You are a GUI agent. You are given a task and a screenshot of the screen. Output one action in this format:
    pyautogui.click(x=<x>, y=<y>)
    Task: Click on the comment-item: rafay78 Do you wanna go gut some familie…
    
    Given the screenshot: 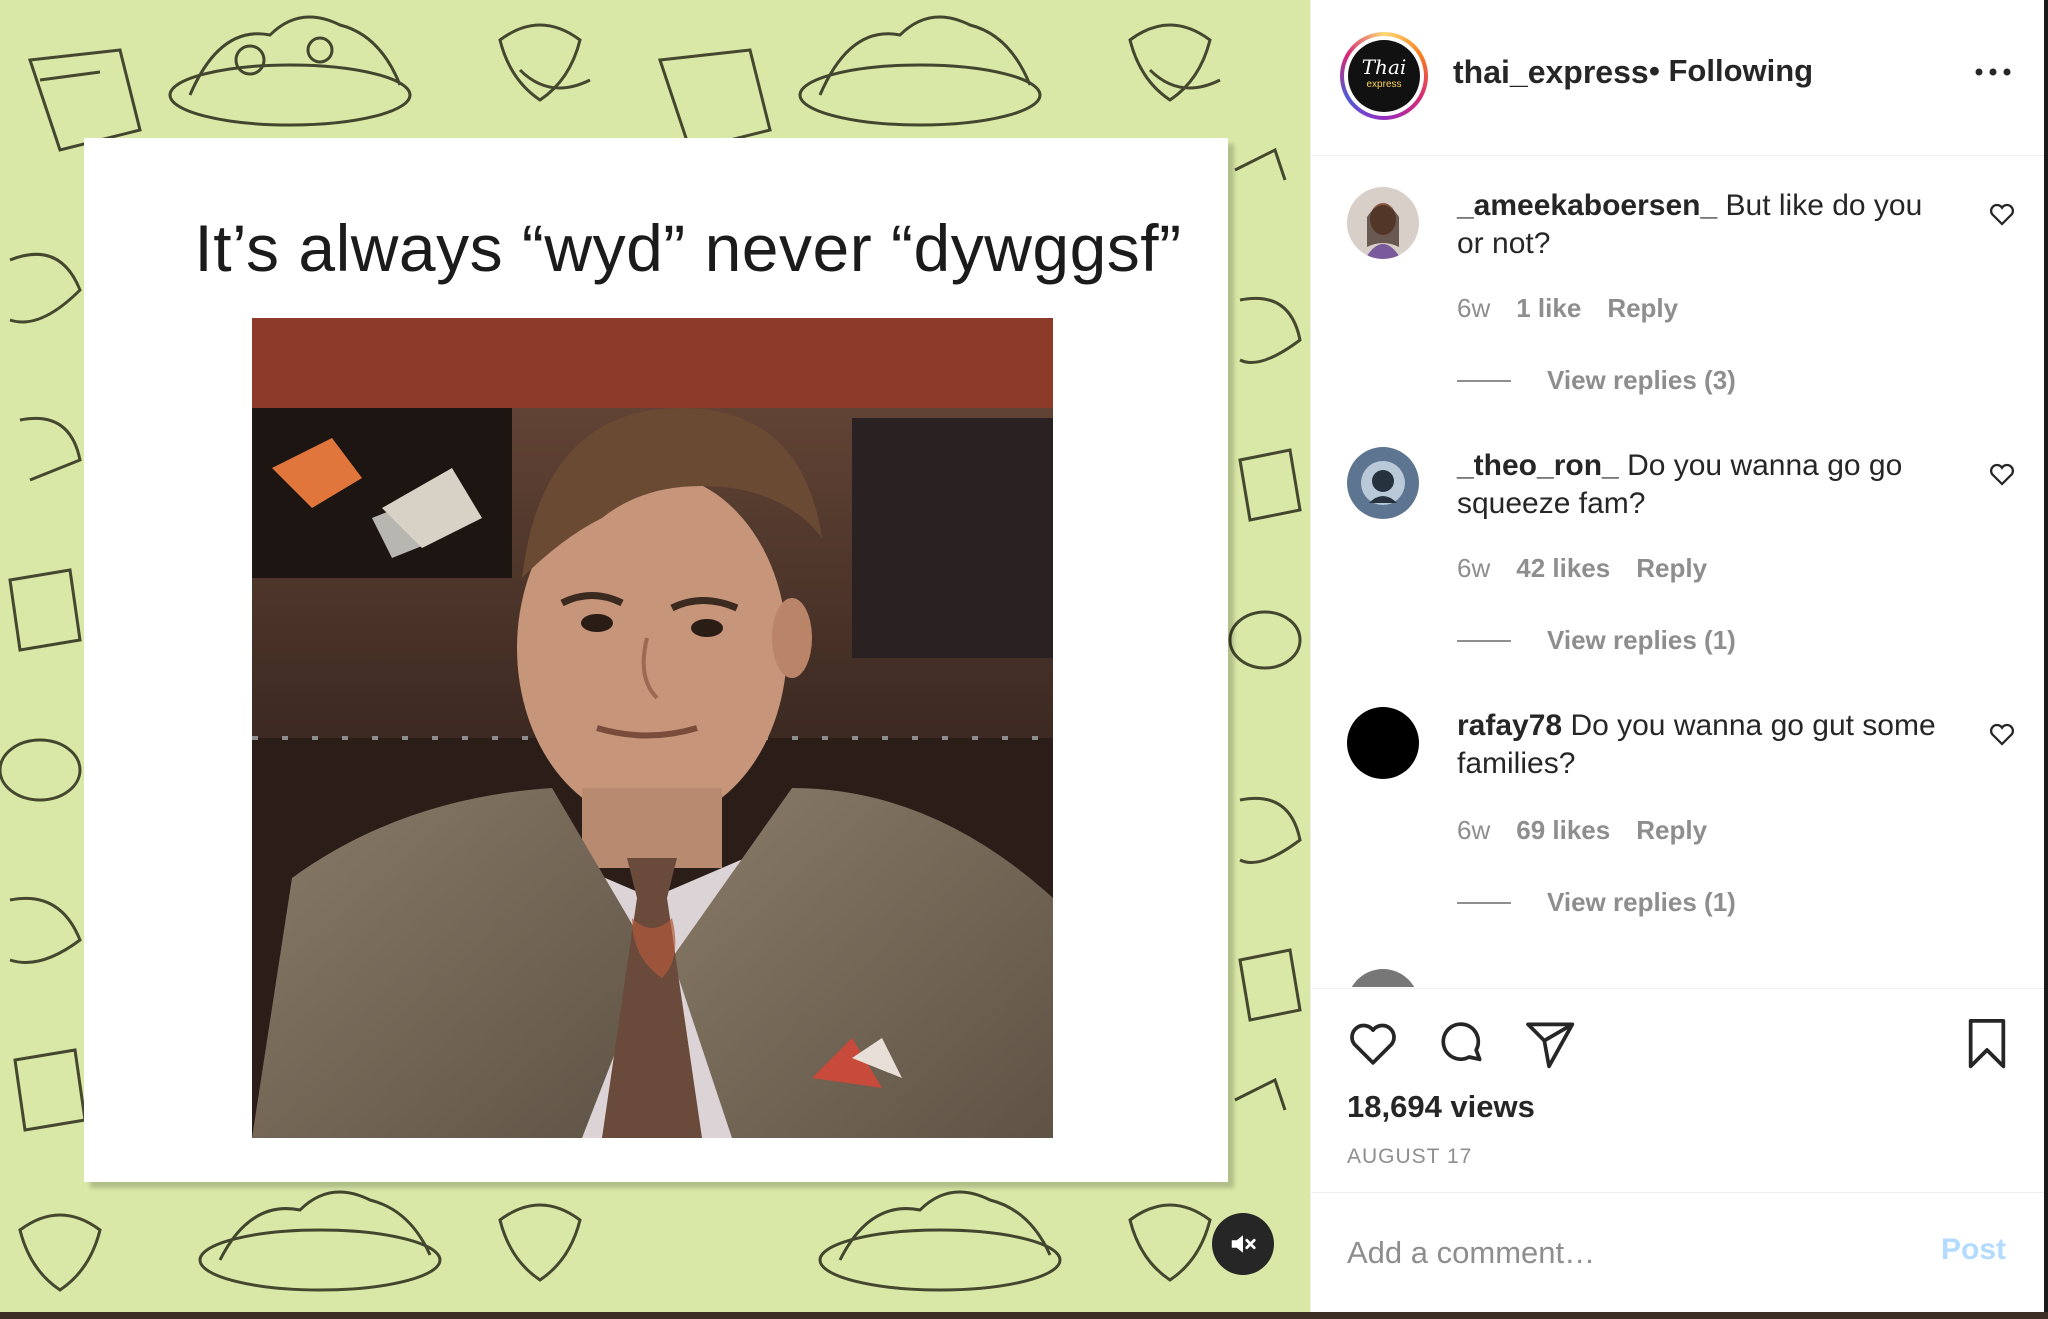 What is the action you would take?
    pyautogui.click(x=1677, y=827)
    